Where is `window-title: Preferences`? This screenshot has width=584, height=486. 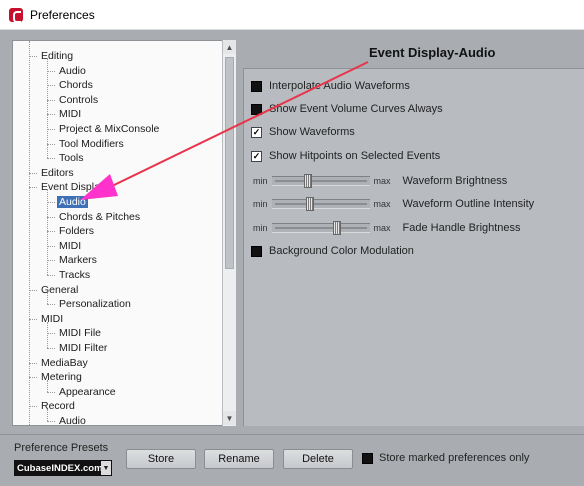
window-title: Preferences is located at coordinates (62, 14).